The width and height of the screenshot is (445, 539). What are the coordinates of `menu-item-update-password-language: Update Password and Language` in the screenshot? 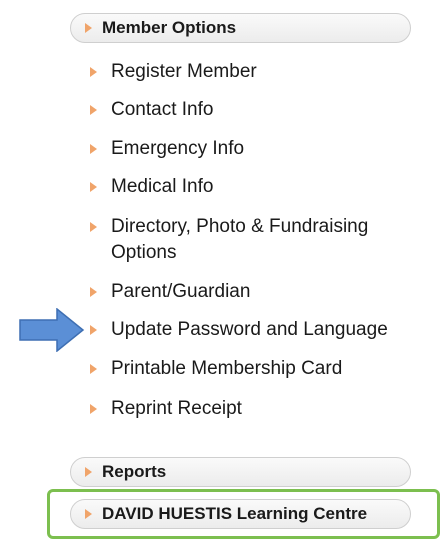 It's located at (250, 330).